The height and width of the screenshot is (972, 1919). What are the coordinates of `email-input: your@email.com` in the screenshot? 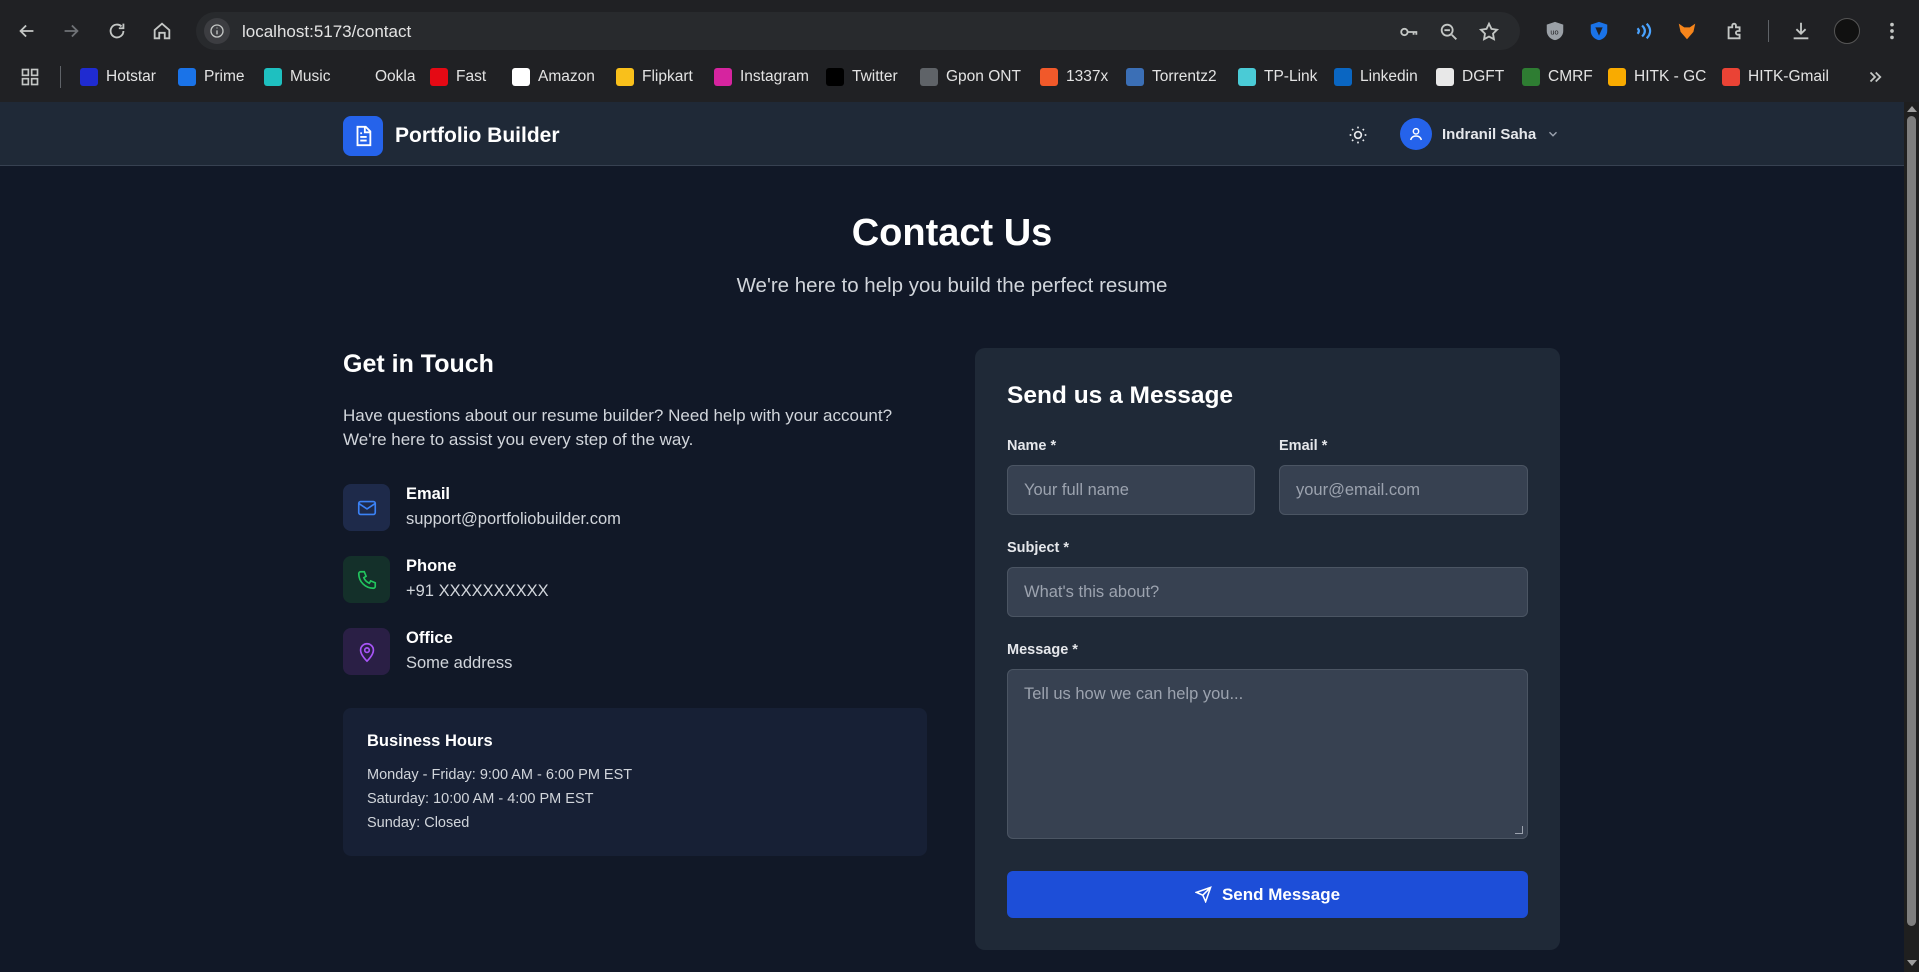 It's located at (1403, 490).